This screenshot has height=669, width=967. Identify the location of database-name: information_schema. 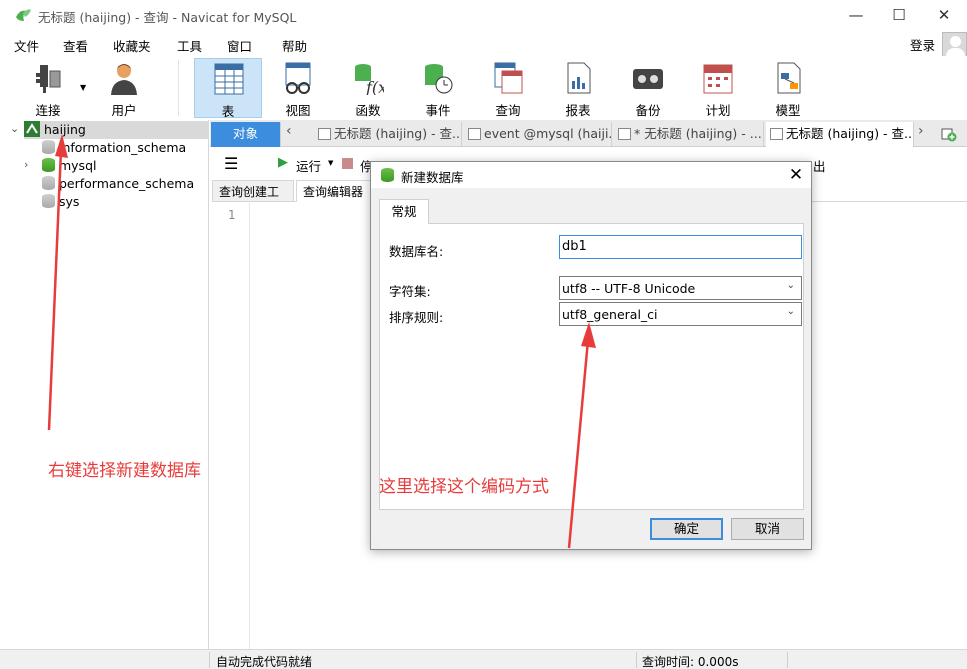
(122, 147).